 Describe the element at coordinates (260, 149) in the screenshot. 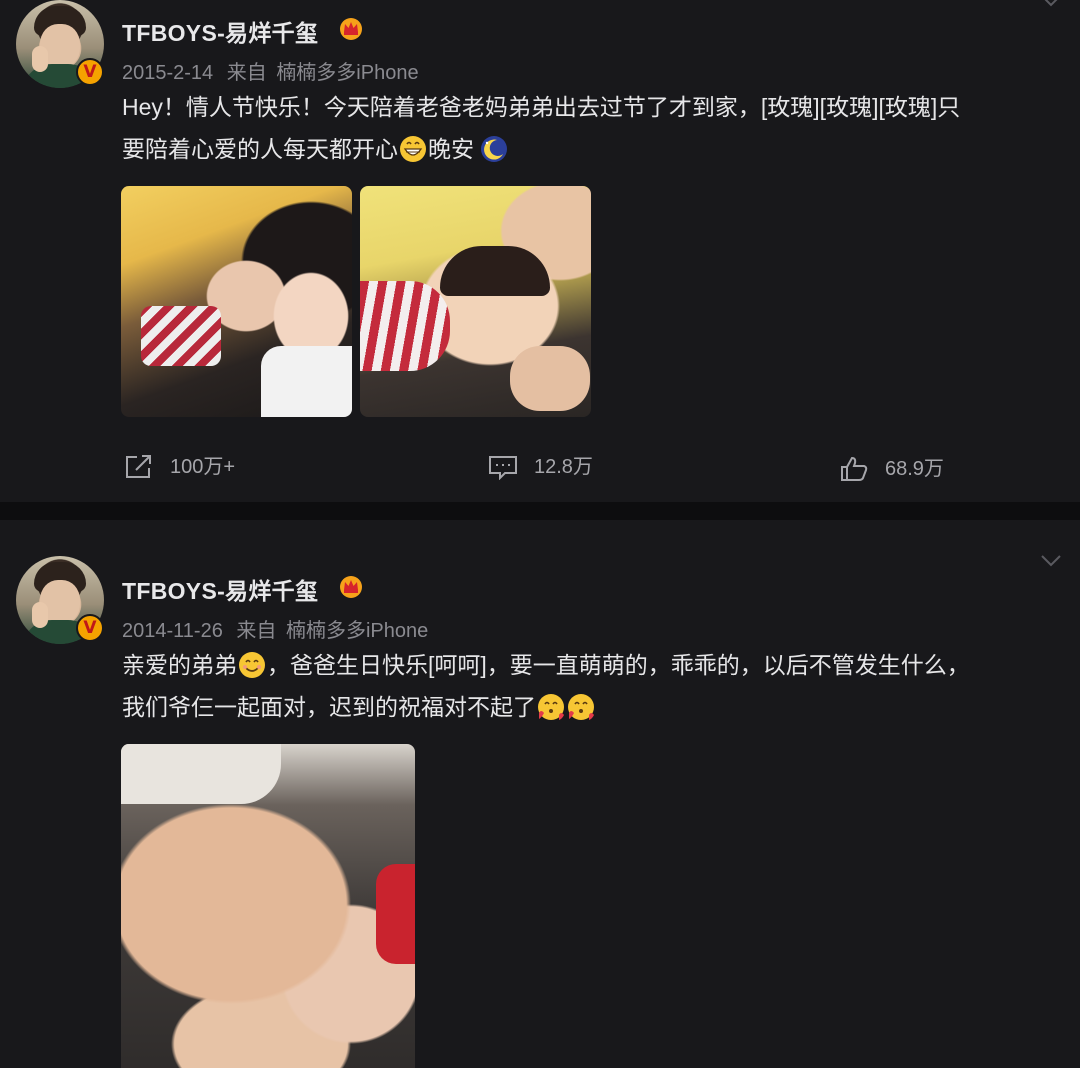

I see `post-text-segment: 要陪着心爱的人每天都开心` at that location.